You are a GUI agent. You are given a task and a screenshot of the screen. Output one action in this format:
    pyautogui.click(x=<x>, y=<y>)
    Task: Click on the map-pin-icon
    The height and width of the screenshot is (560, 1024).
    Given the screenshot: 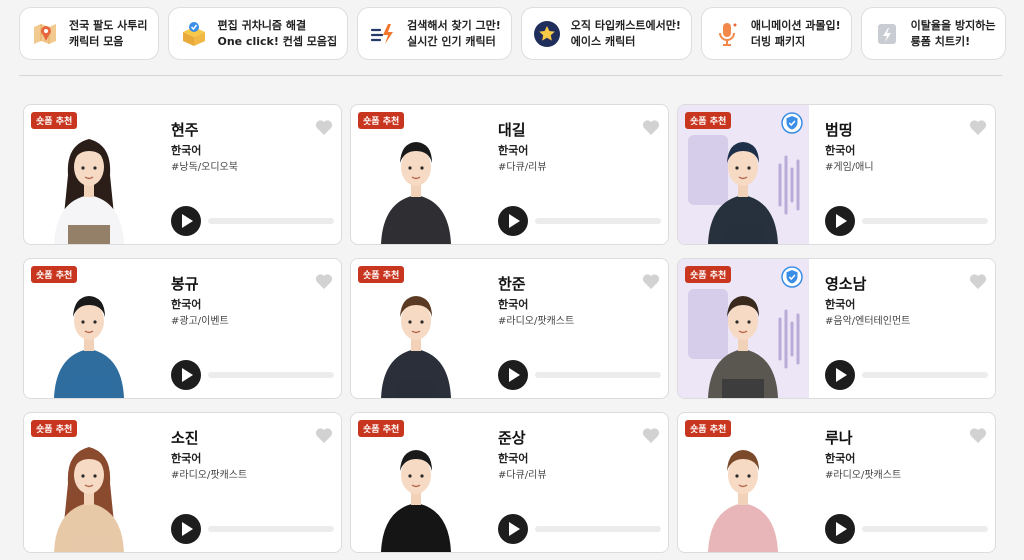 What is the action you would take?
    pyautogui.click(x=45, y=34)
    